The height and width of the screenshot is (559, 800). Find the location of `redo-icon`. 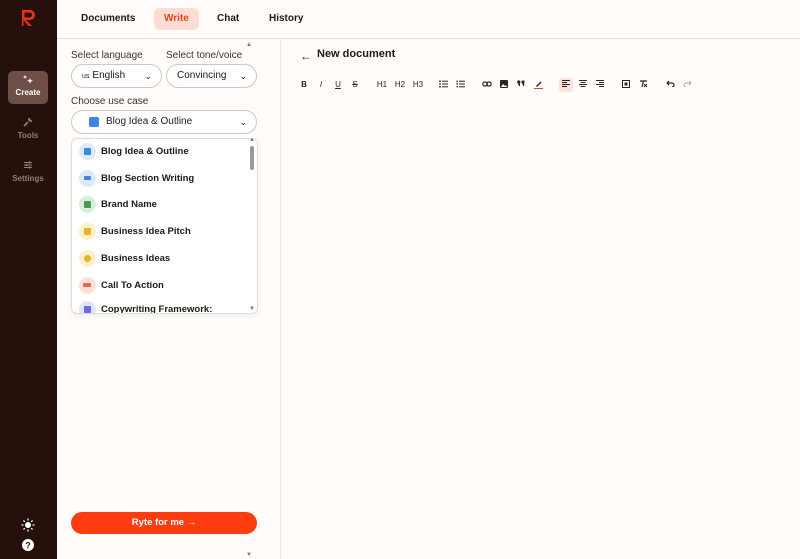

redo-icon is located at coordinates (687, 85).